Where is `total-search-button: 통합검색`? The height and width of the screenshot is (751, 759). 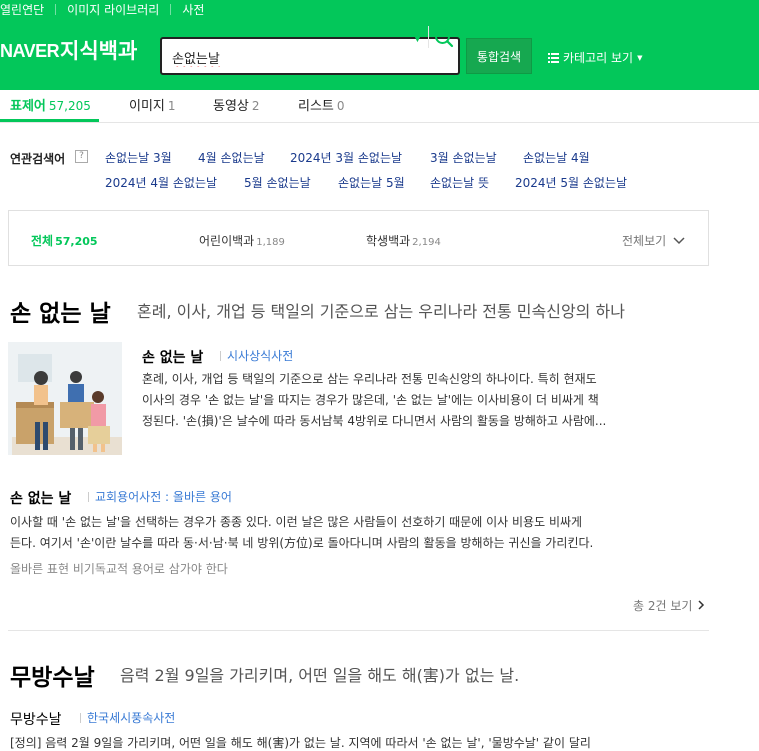
total-search-button: 통합검색 is located at coordinates (499, 56).